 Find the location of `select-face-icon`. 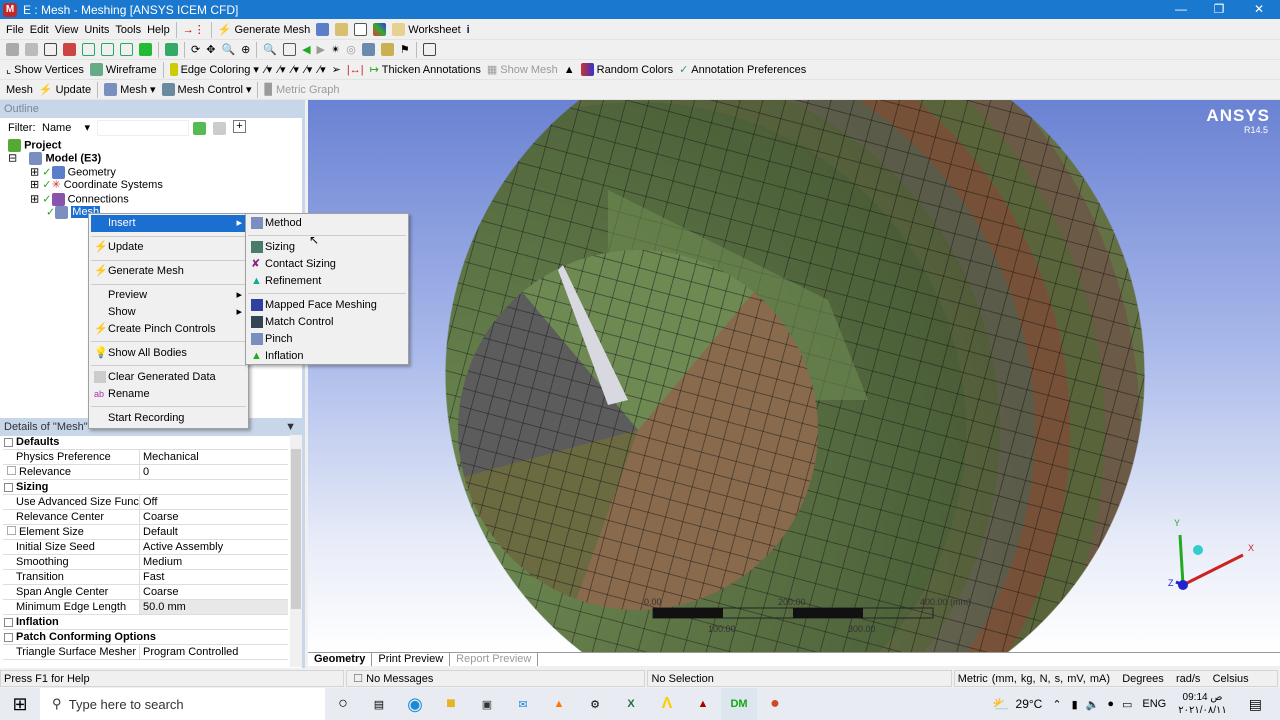

select-face-icon is located at coordinates (126, 49).